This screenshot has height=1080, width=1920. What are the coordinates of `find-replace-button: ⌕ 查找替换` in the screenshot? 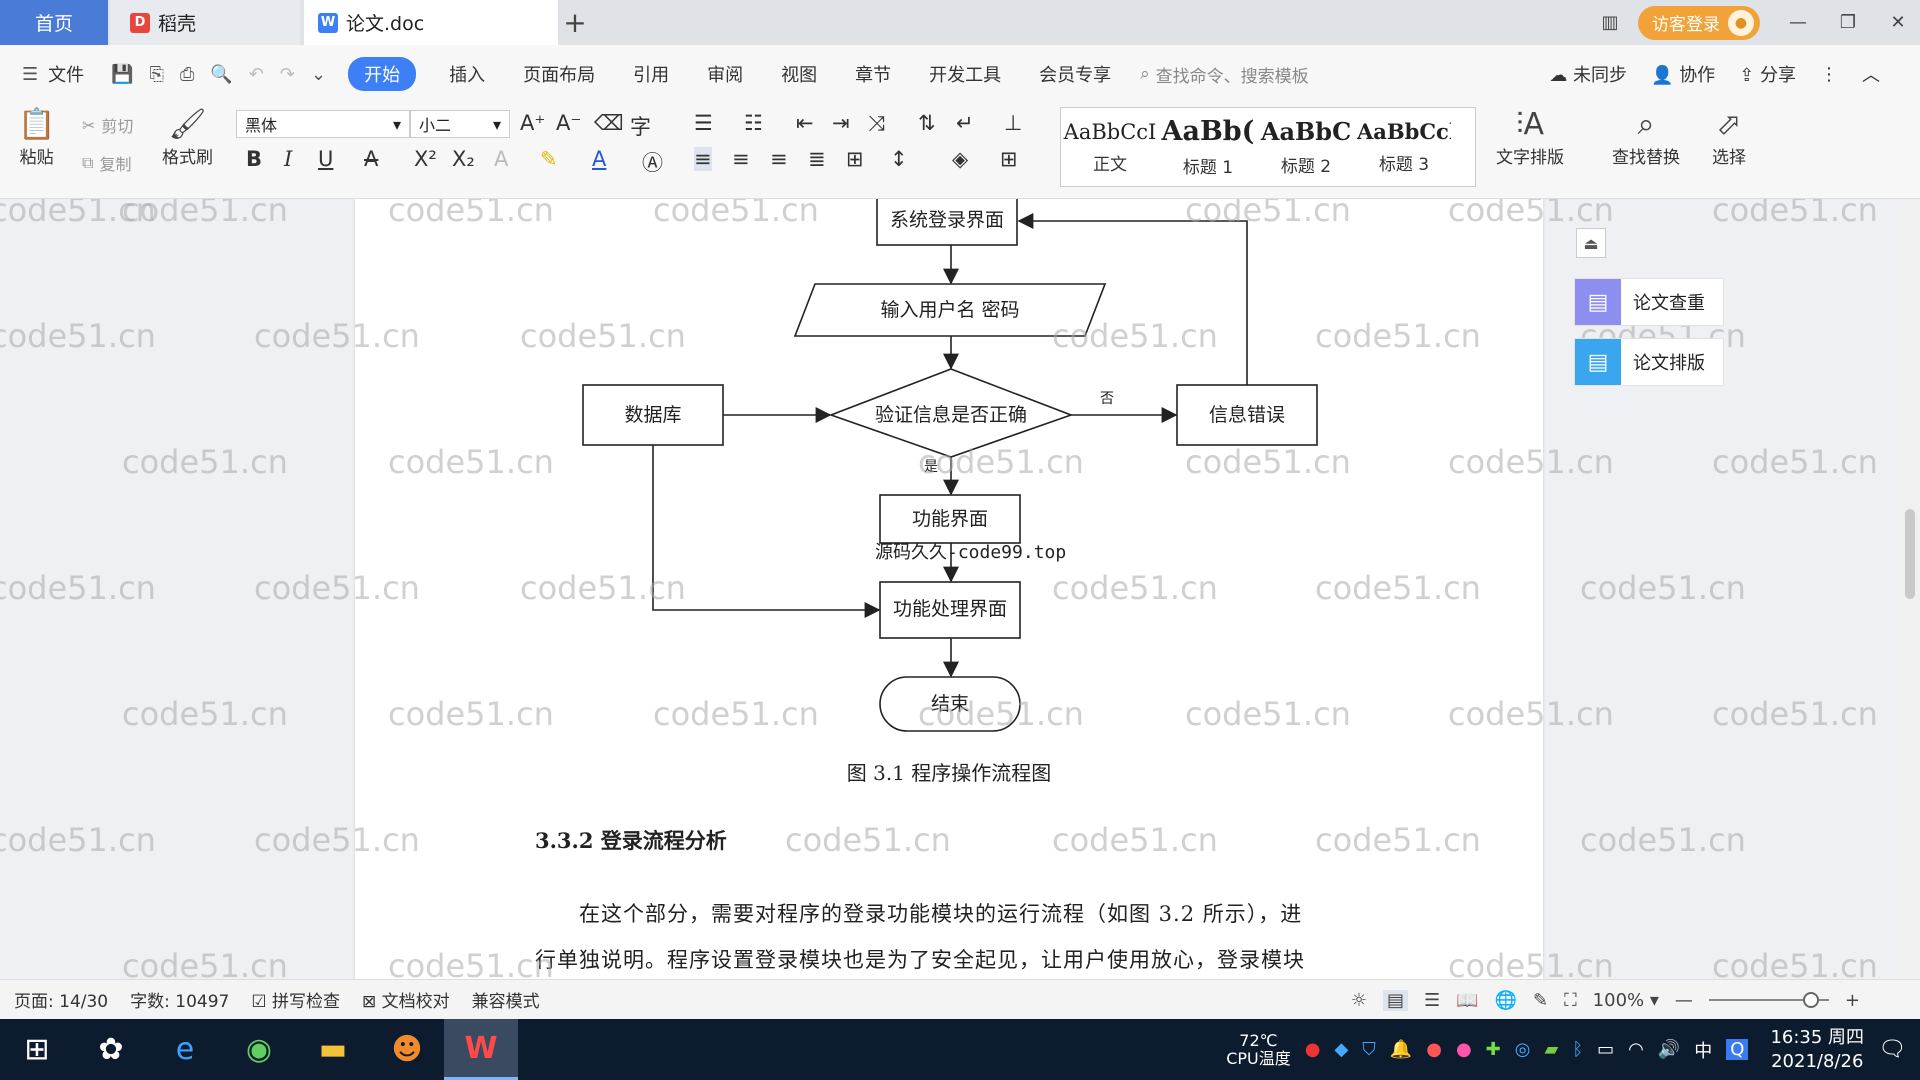 It's located at (1646, 137).